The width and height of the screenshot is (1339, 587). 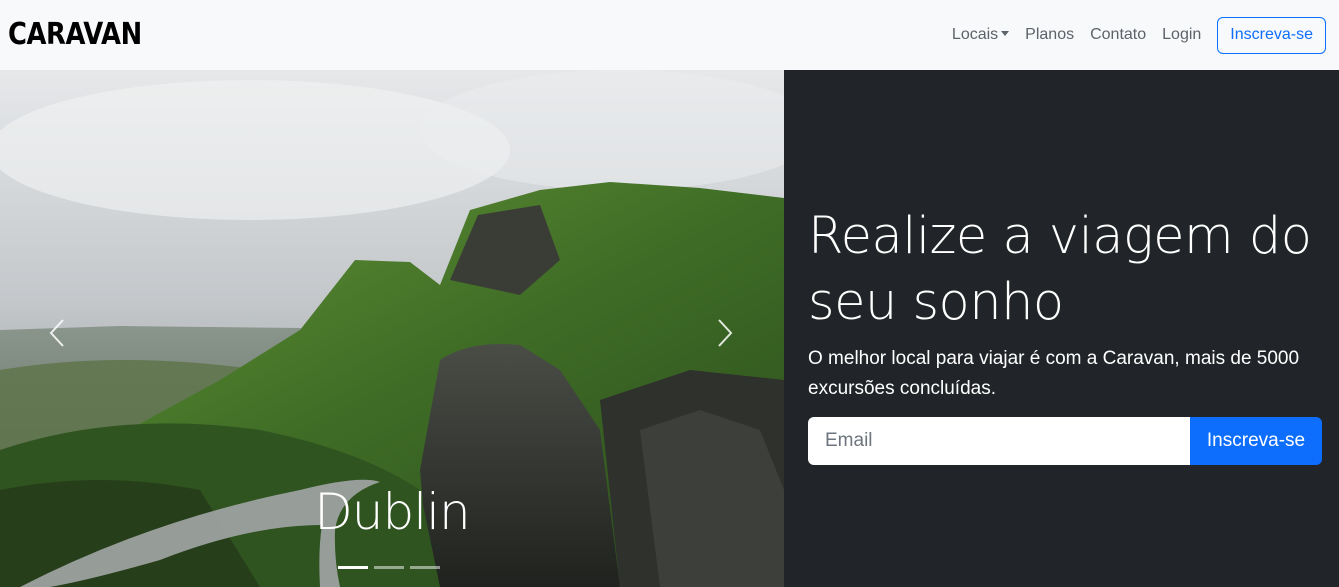 I want to click on nav-links: Locais Planos Contato Login Inscreva-se, so click(x=1135, y=35).